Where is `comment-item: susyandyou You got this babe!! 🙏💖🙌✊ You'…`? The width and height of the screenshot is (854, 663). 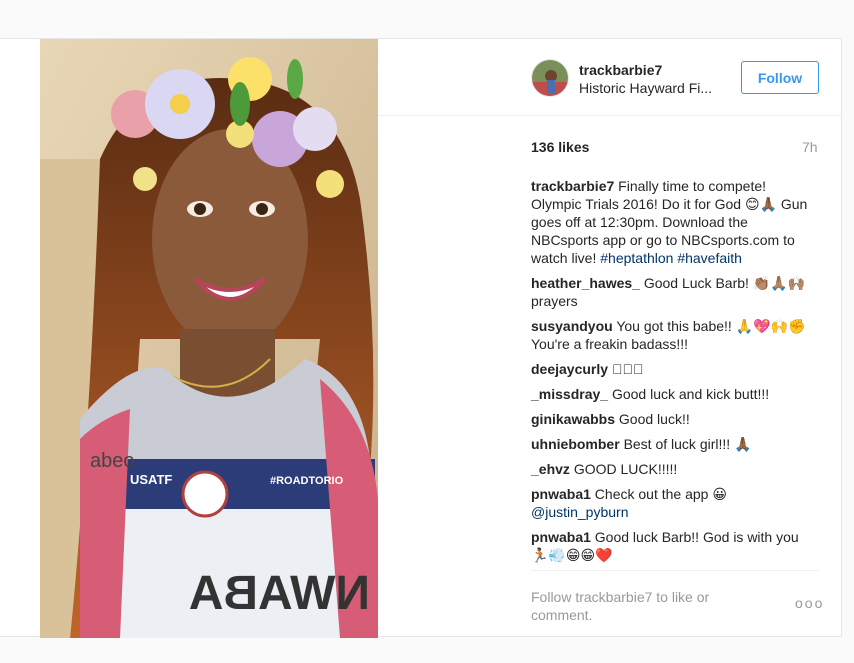 comment-item: susyandyou You got this babe!! 🙏💖🙌✊ You'… is located at coordinates (675, 335).